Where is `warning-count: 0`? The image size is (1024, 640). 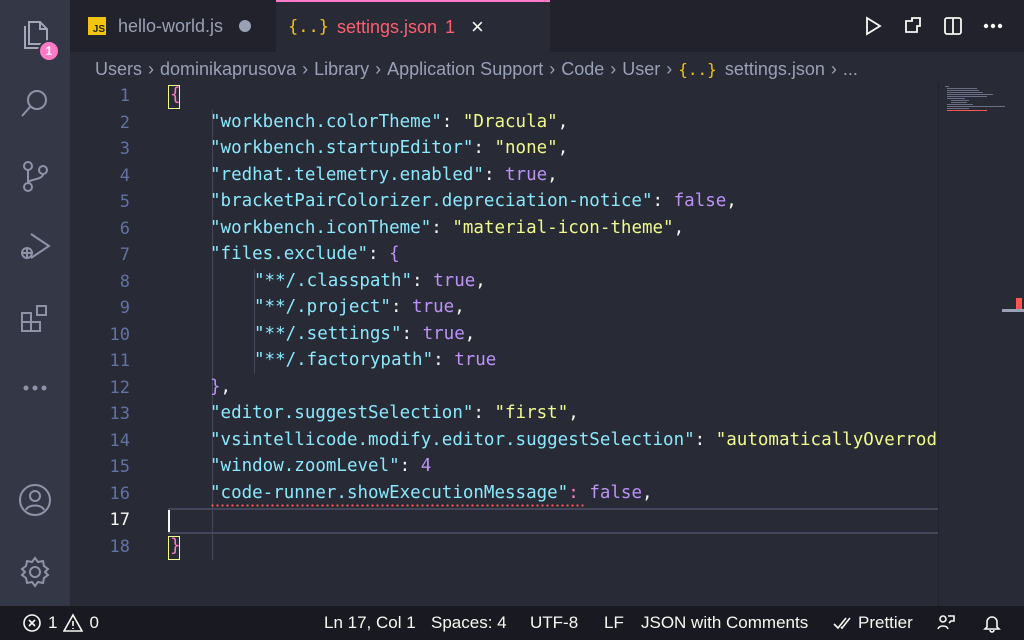 warning-count: 0 is located at coordinates (94, 622).